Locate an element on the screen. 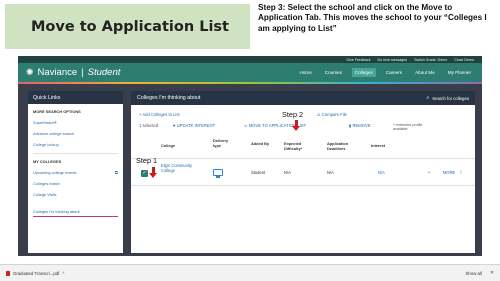  brand-name: Naviance is located at coordinates (57, 72).